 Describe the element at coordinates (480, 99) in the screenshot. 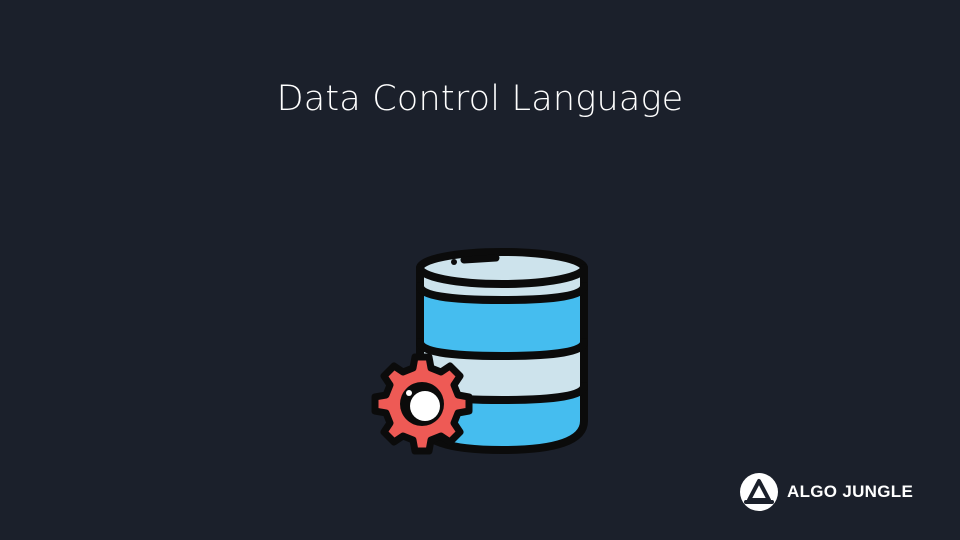

I see `page-title: Data Control Language` at that location.